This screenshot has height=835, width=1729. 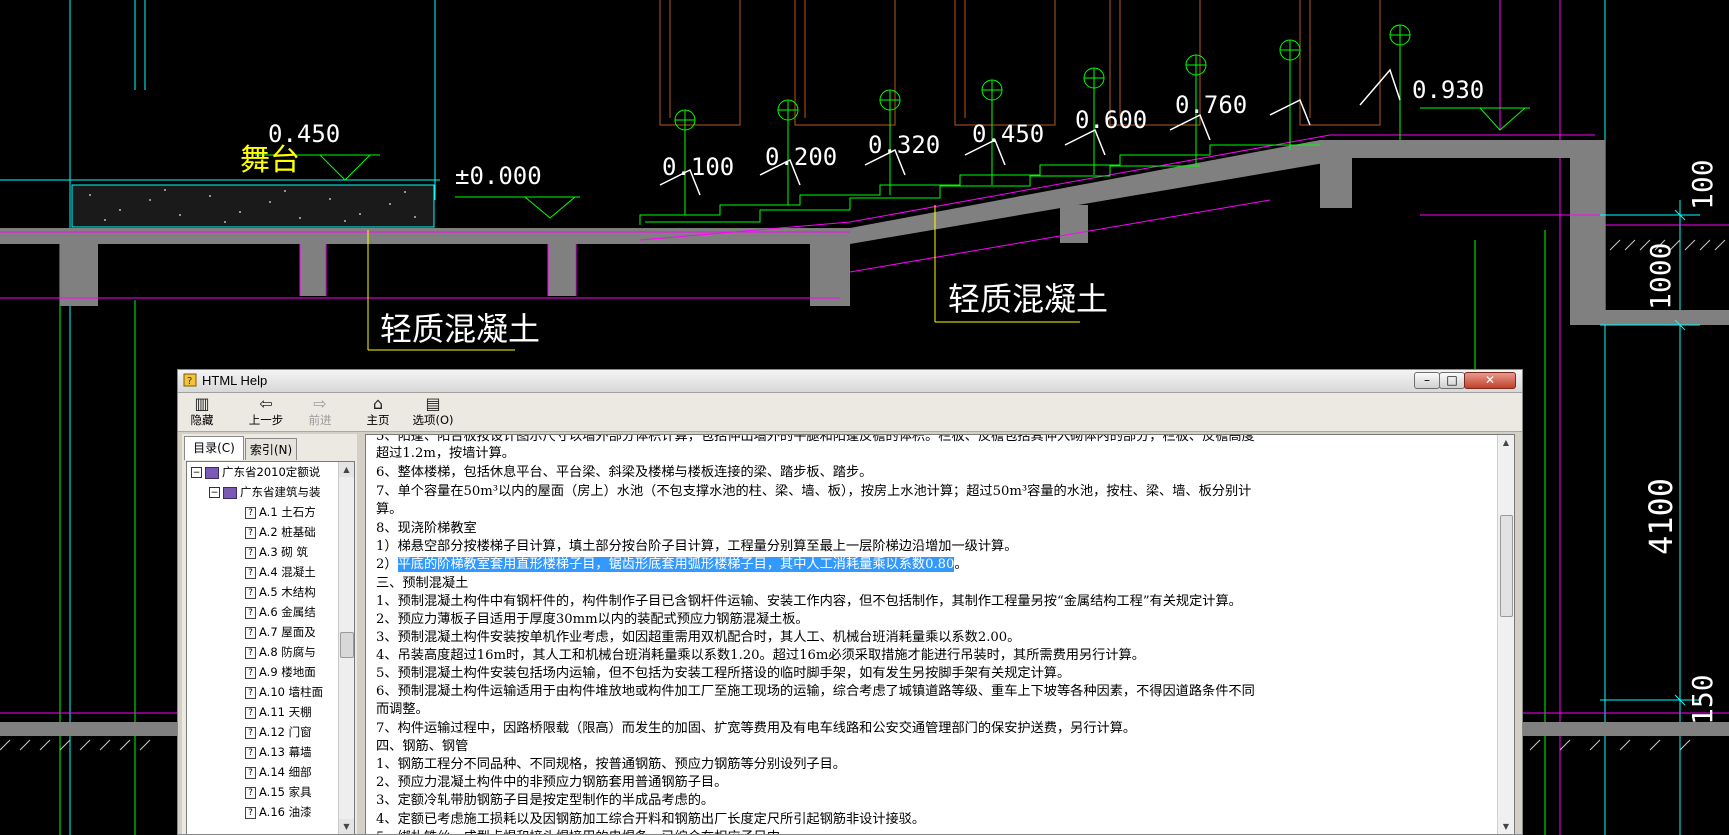 I want to click on tab-index: 索引(N), so click(x=271, y=449).